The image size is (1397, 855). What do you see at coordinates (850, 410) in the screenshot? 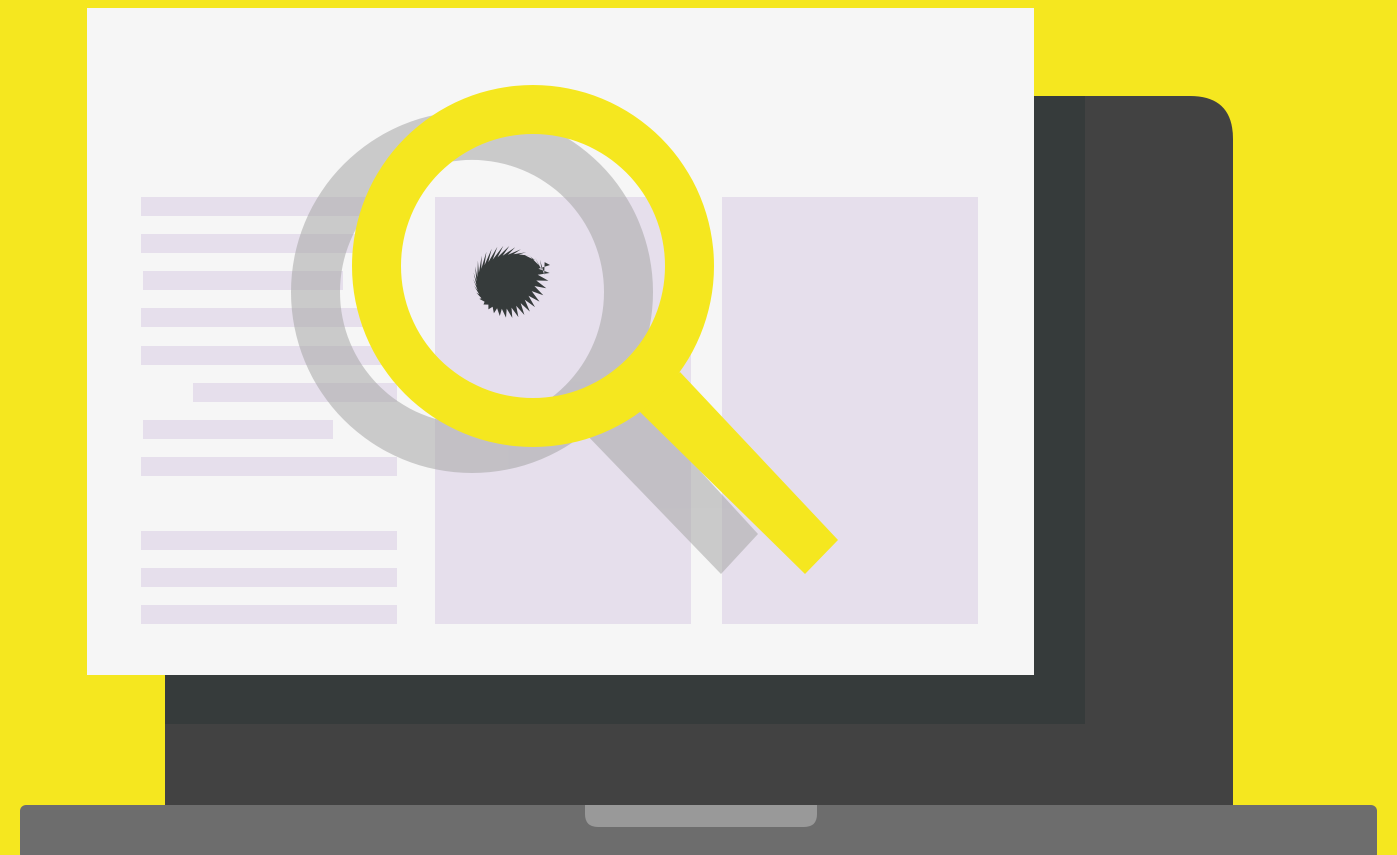
I see `image-placeholder-right` at bounding box center [850, 410].